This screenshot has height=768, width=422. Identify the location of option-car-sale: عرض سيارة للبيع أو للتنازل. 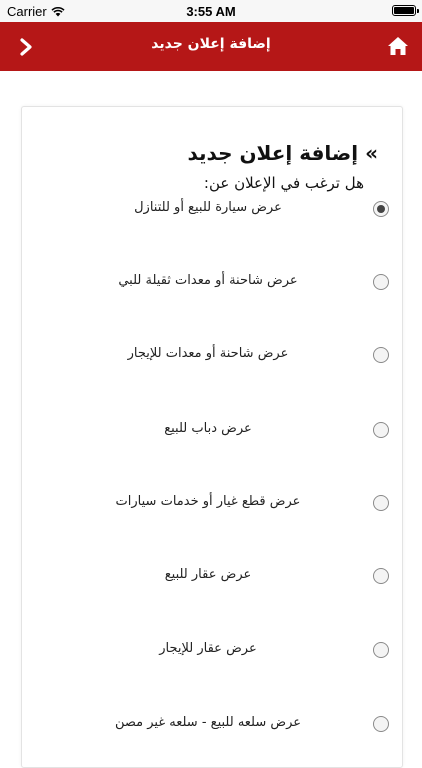
(212, 210).